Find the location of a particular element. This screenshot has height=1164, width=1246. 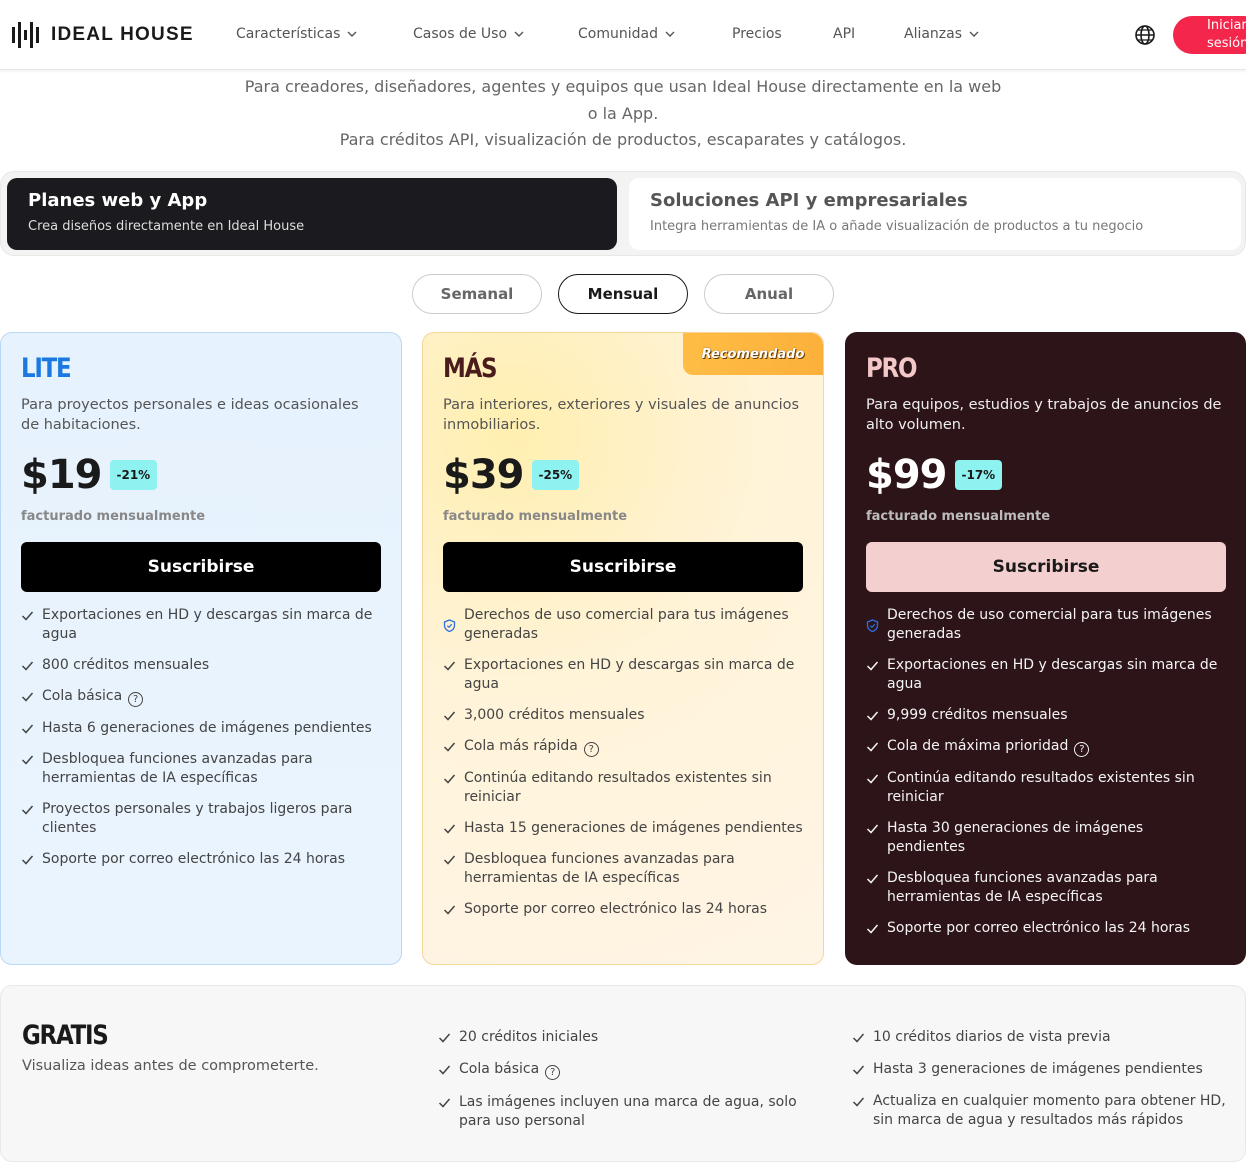

feature-item: 10 créditos diarios de vista previa is located at coordinates (1039, 1037).